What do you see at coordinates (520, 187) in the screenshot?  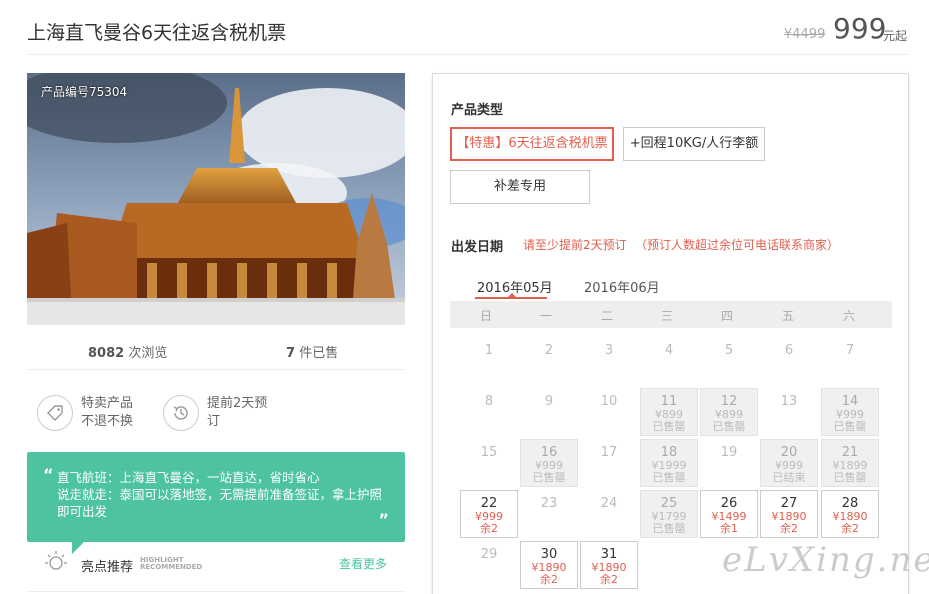 I see `option-price-diff: 补差专用` at bounding box center [520, 187].